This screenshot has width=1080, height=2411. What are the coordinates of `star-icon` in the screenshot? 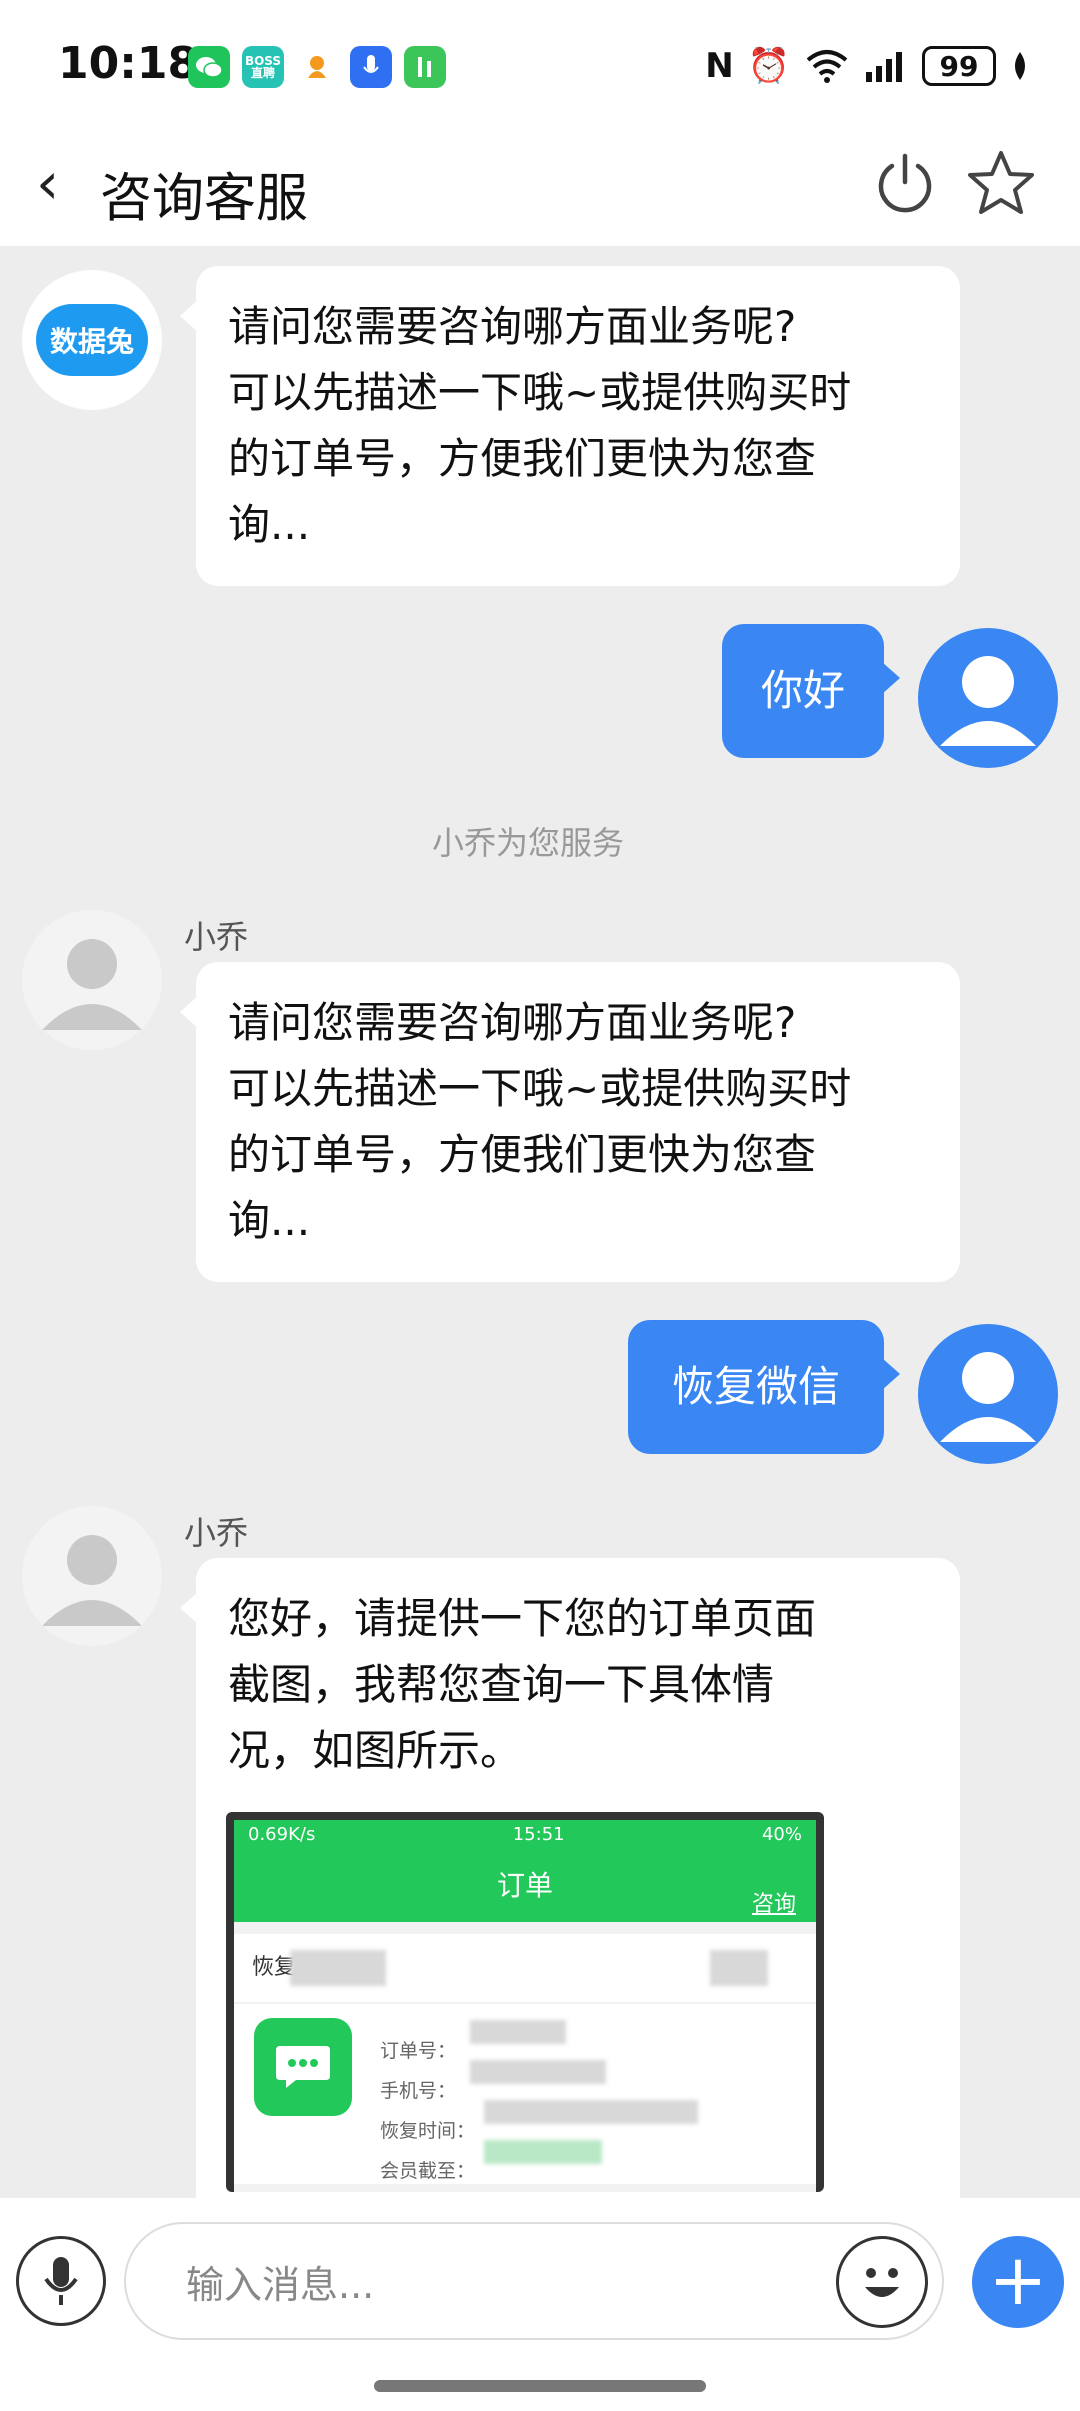 It's located at (1001, 183).